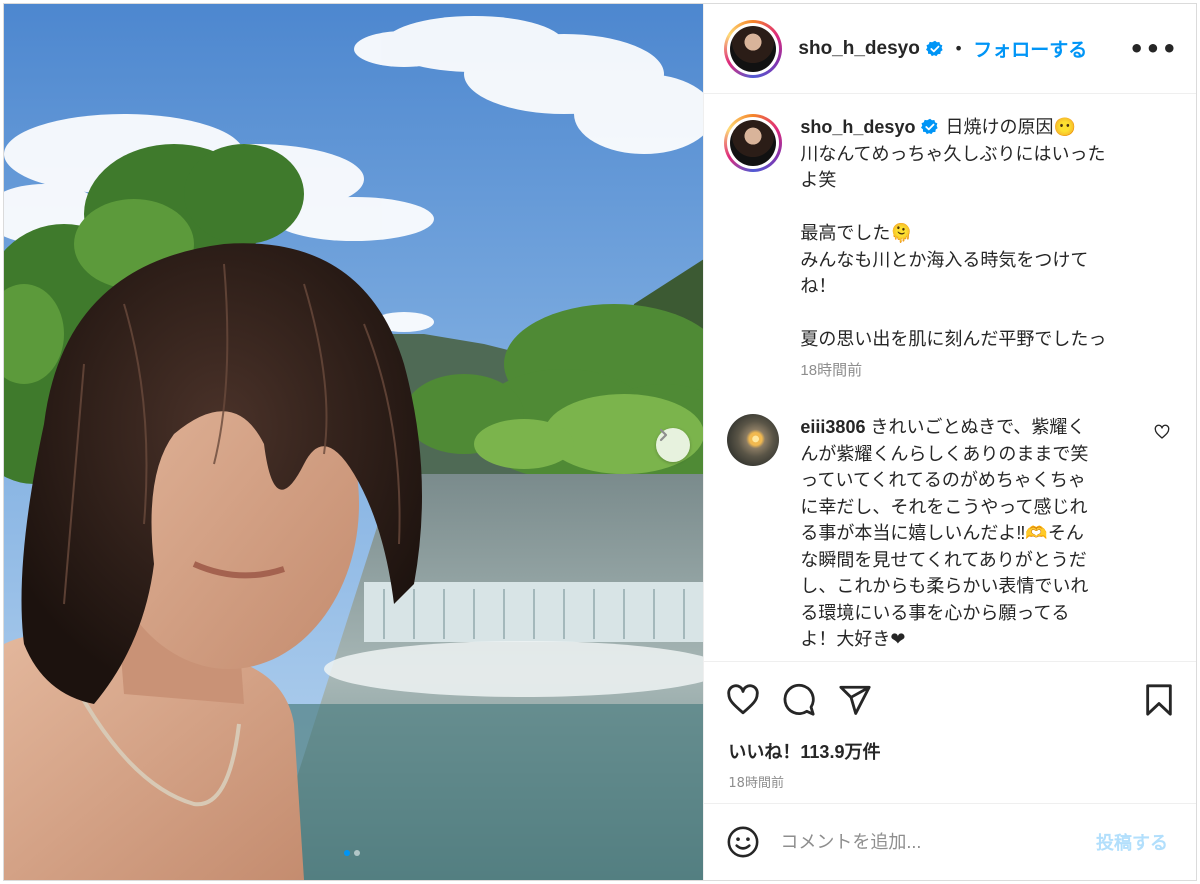 The height and width of the screenshot is (884, 1200). I want to click on save-icon, so click(1159, 700).